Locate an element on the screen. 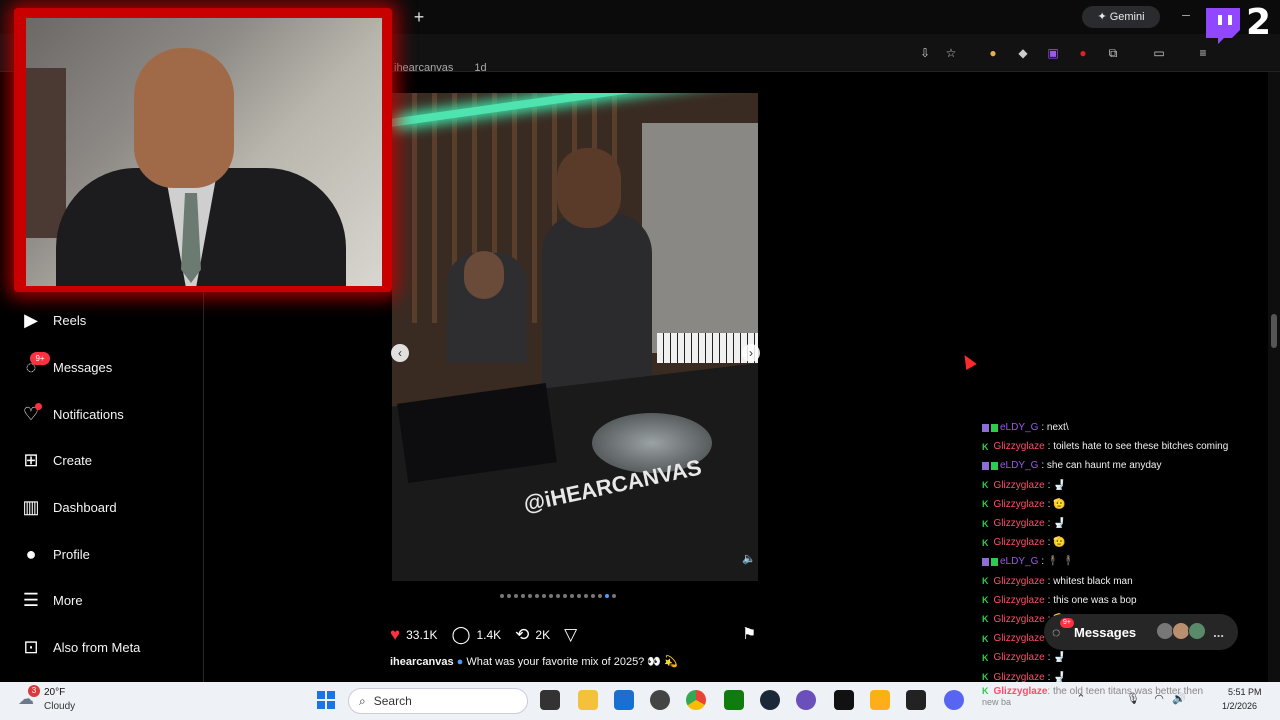 The width and height of the screenshot is (1280, 720). avatar is located at coordinates (1197, 631).